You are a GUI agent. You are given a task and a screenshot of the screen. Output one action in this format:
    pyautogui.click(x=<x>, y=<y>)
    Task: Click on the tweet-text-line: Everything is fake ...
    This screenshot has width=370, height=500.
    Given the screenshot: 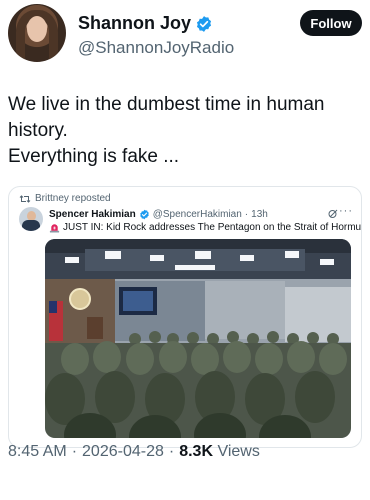 What is the action you would take?
    pyautogui.click(x=94, y=156)
    